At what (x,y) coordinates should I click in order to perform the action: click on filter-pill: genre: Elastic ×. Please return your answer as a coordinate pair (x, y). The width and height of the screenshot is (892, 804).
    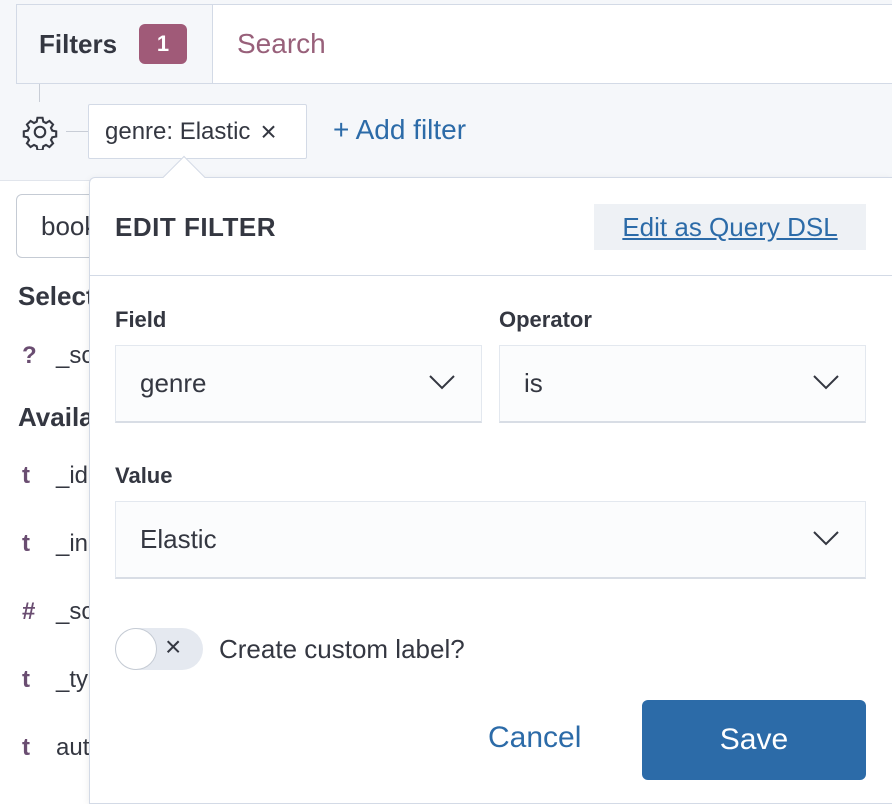
    Looking at the image, I should click on (197, 131).